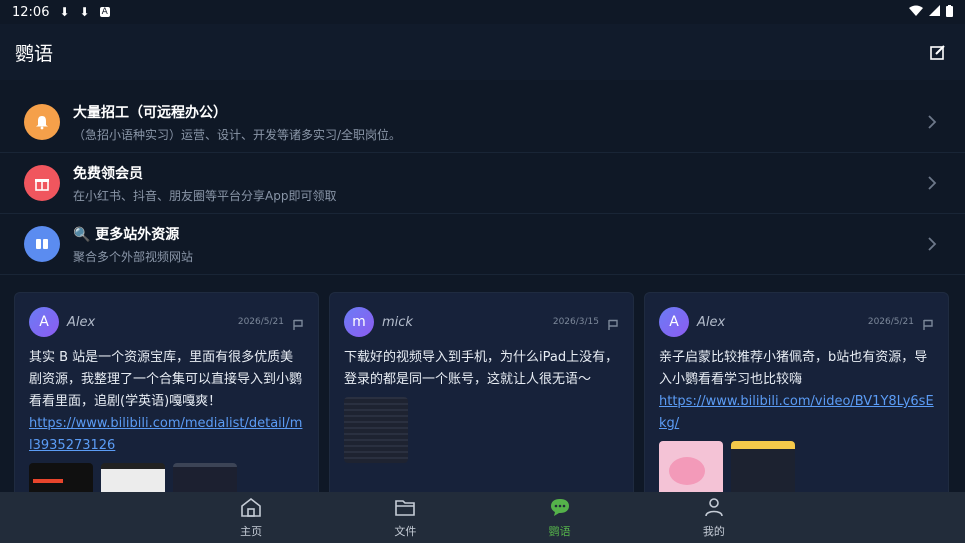  Describe the element at coordinates (559, 531) in the screenshot. I see `nav-label: 鹦语` at that location.